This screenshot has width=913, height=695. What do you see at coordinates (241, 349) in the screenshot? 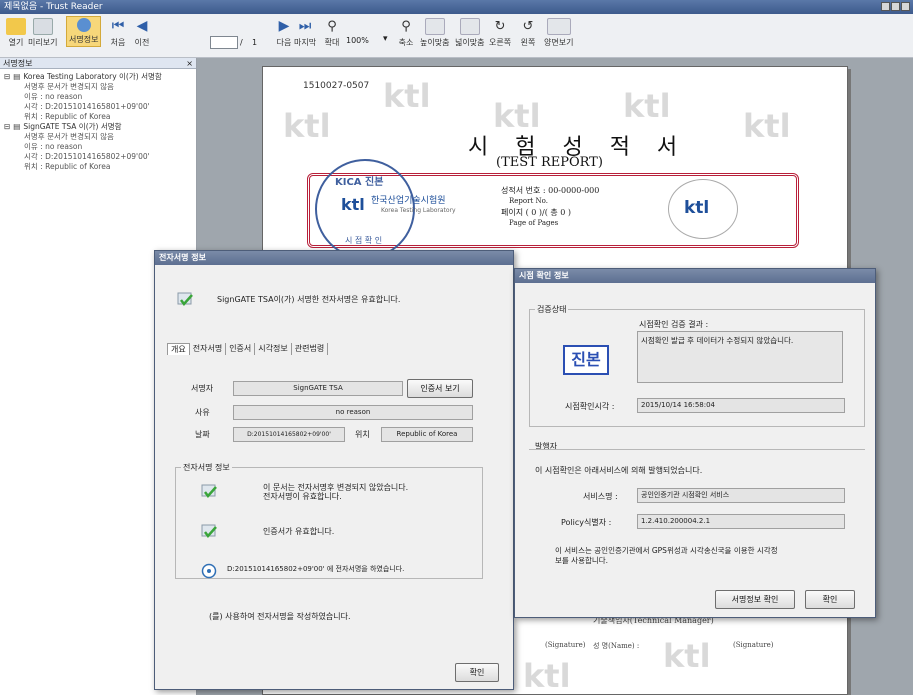
I see `tab-certificate: 인증서` at bounding box center [241, 349].